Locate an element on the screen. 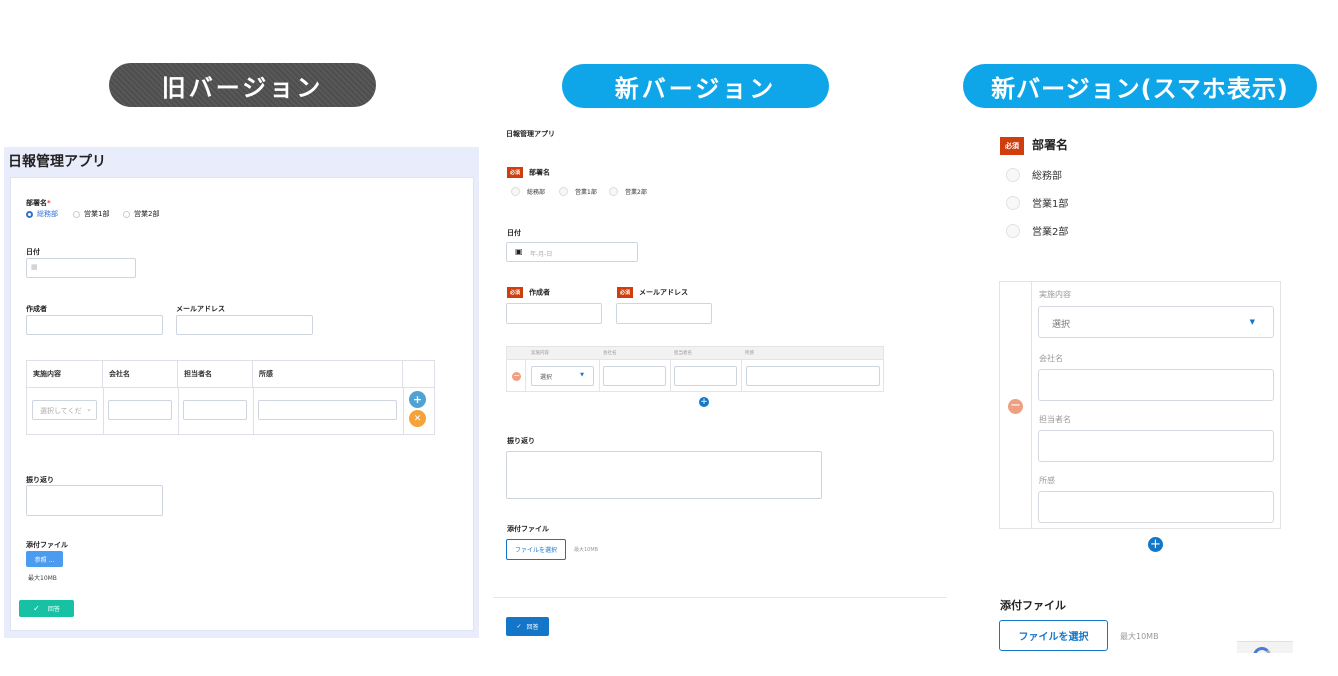  table-header: 実施内容 会社名 担当者名 所感 is located at coordinates (695, 353).